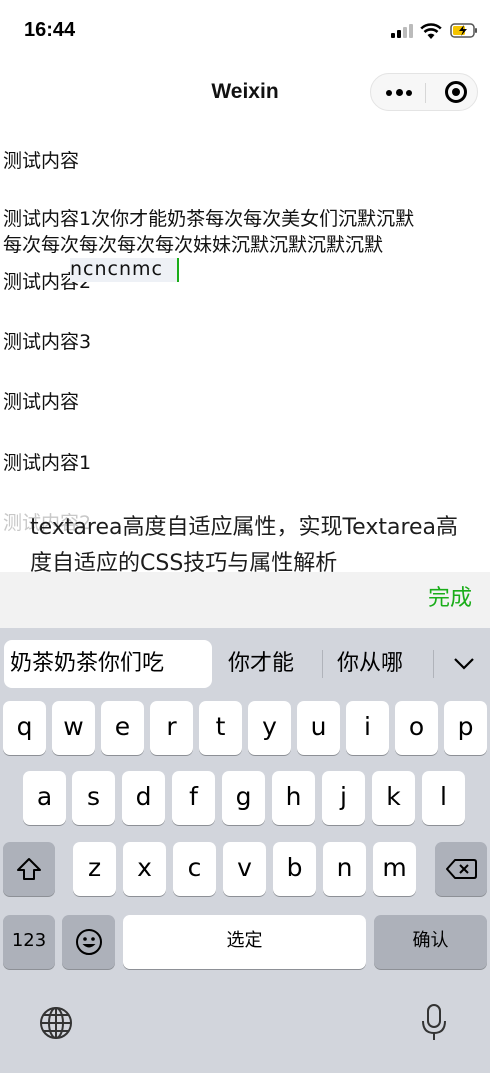  I want to click on key-c: c, so click(194, 869).